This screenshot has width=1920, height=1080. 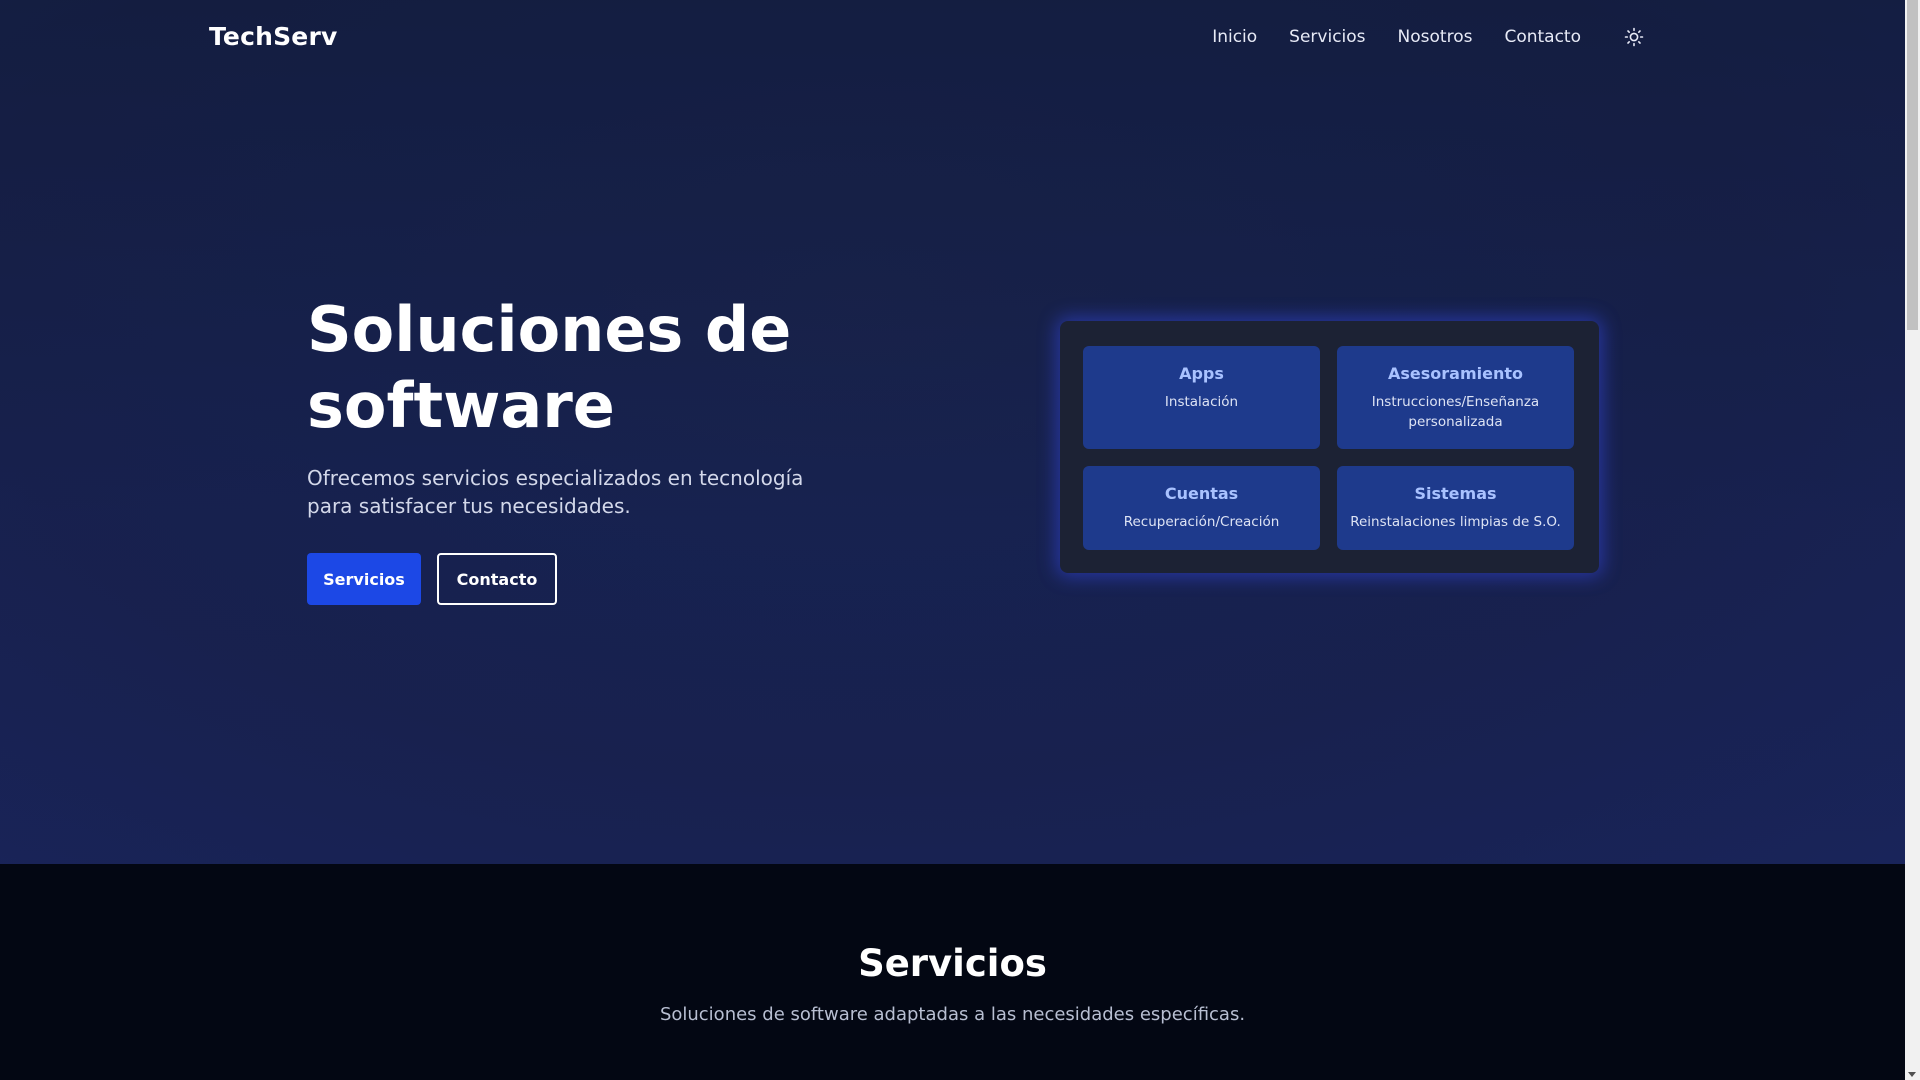 I want to click on theme-toggle-button, so click(x=1634, y=37).